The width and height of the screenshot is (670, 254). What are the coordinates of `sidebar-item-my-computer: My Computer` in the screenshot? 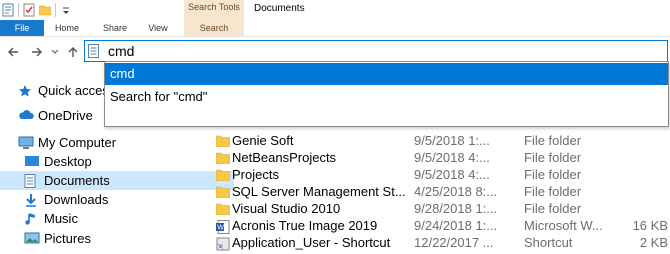 It's located at (114, 142).